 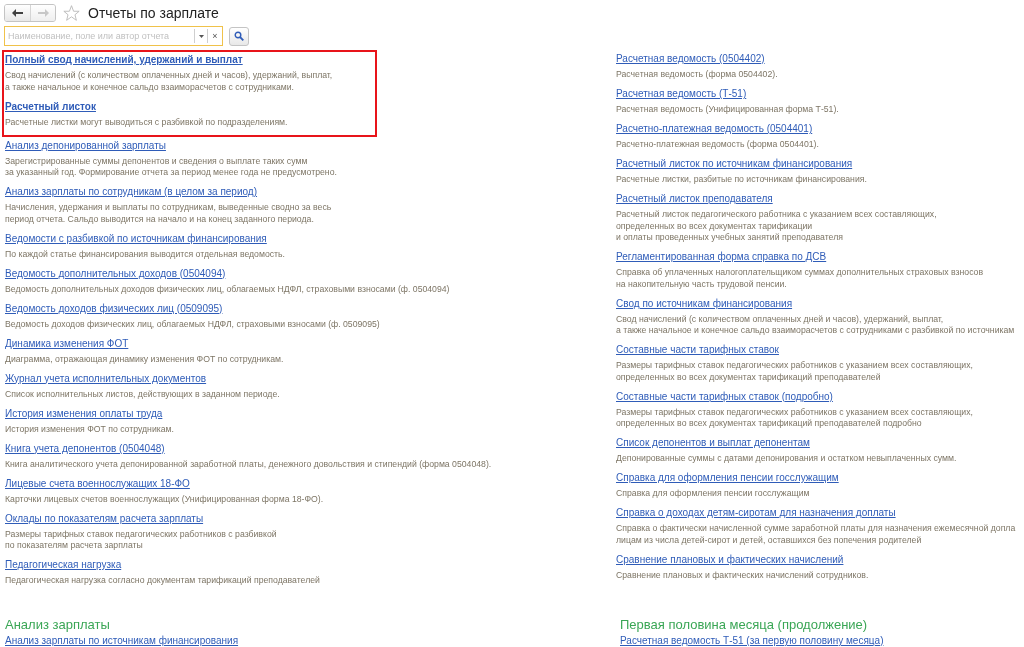 What do you see at coordinates (89, 429) in the screenshot?
I see `report-description: История изменения ФОТ по сотрудникам.` at bounding box center [89, 429].